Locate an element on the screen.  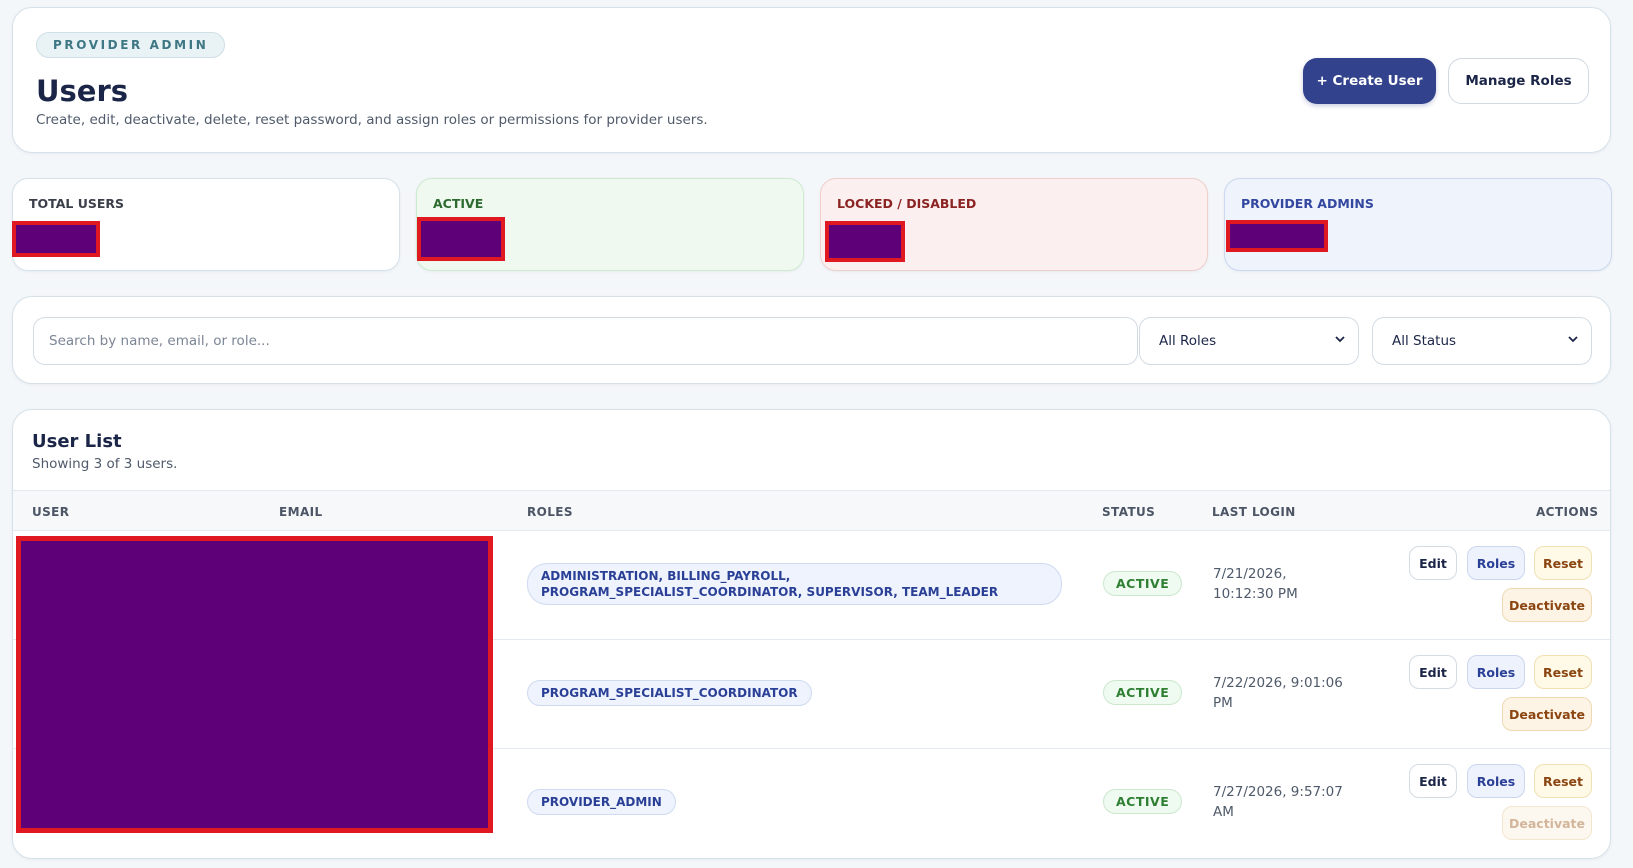
last-login: 7/21/2026, 10:12:30 PM is located at coordinates (1255, 584).